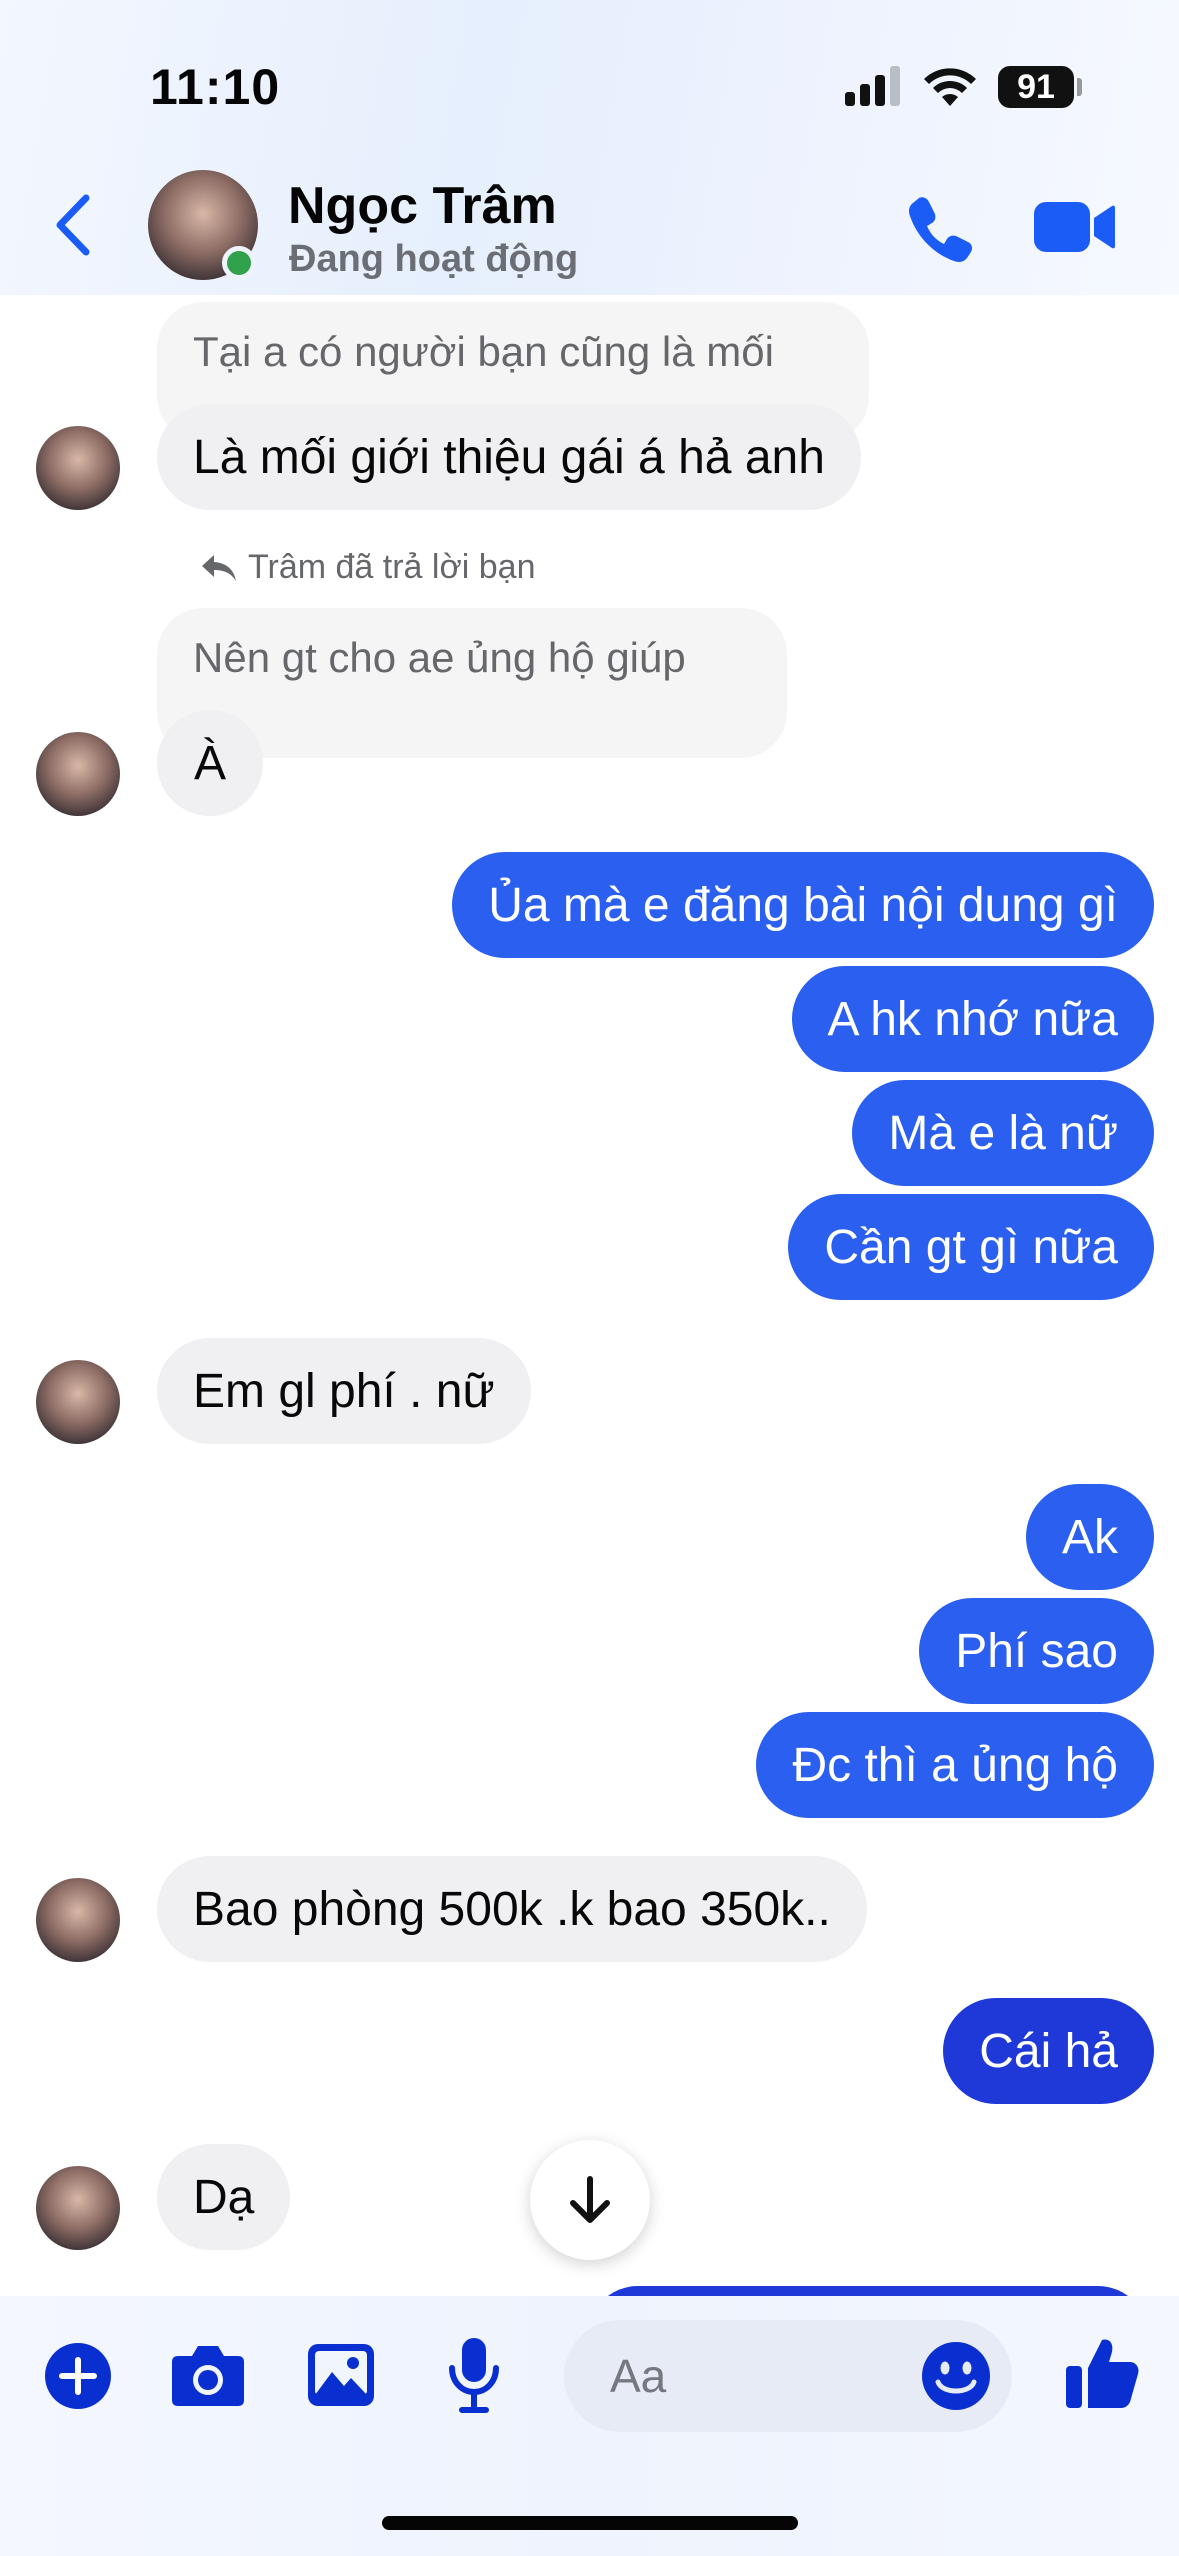 The height and width of the screenshot is (2556, 1179). I want to click on reply-label-text: Trâm đã trả lời bạn, so click(392, 567).